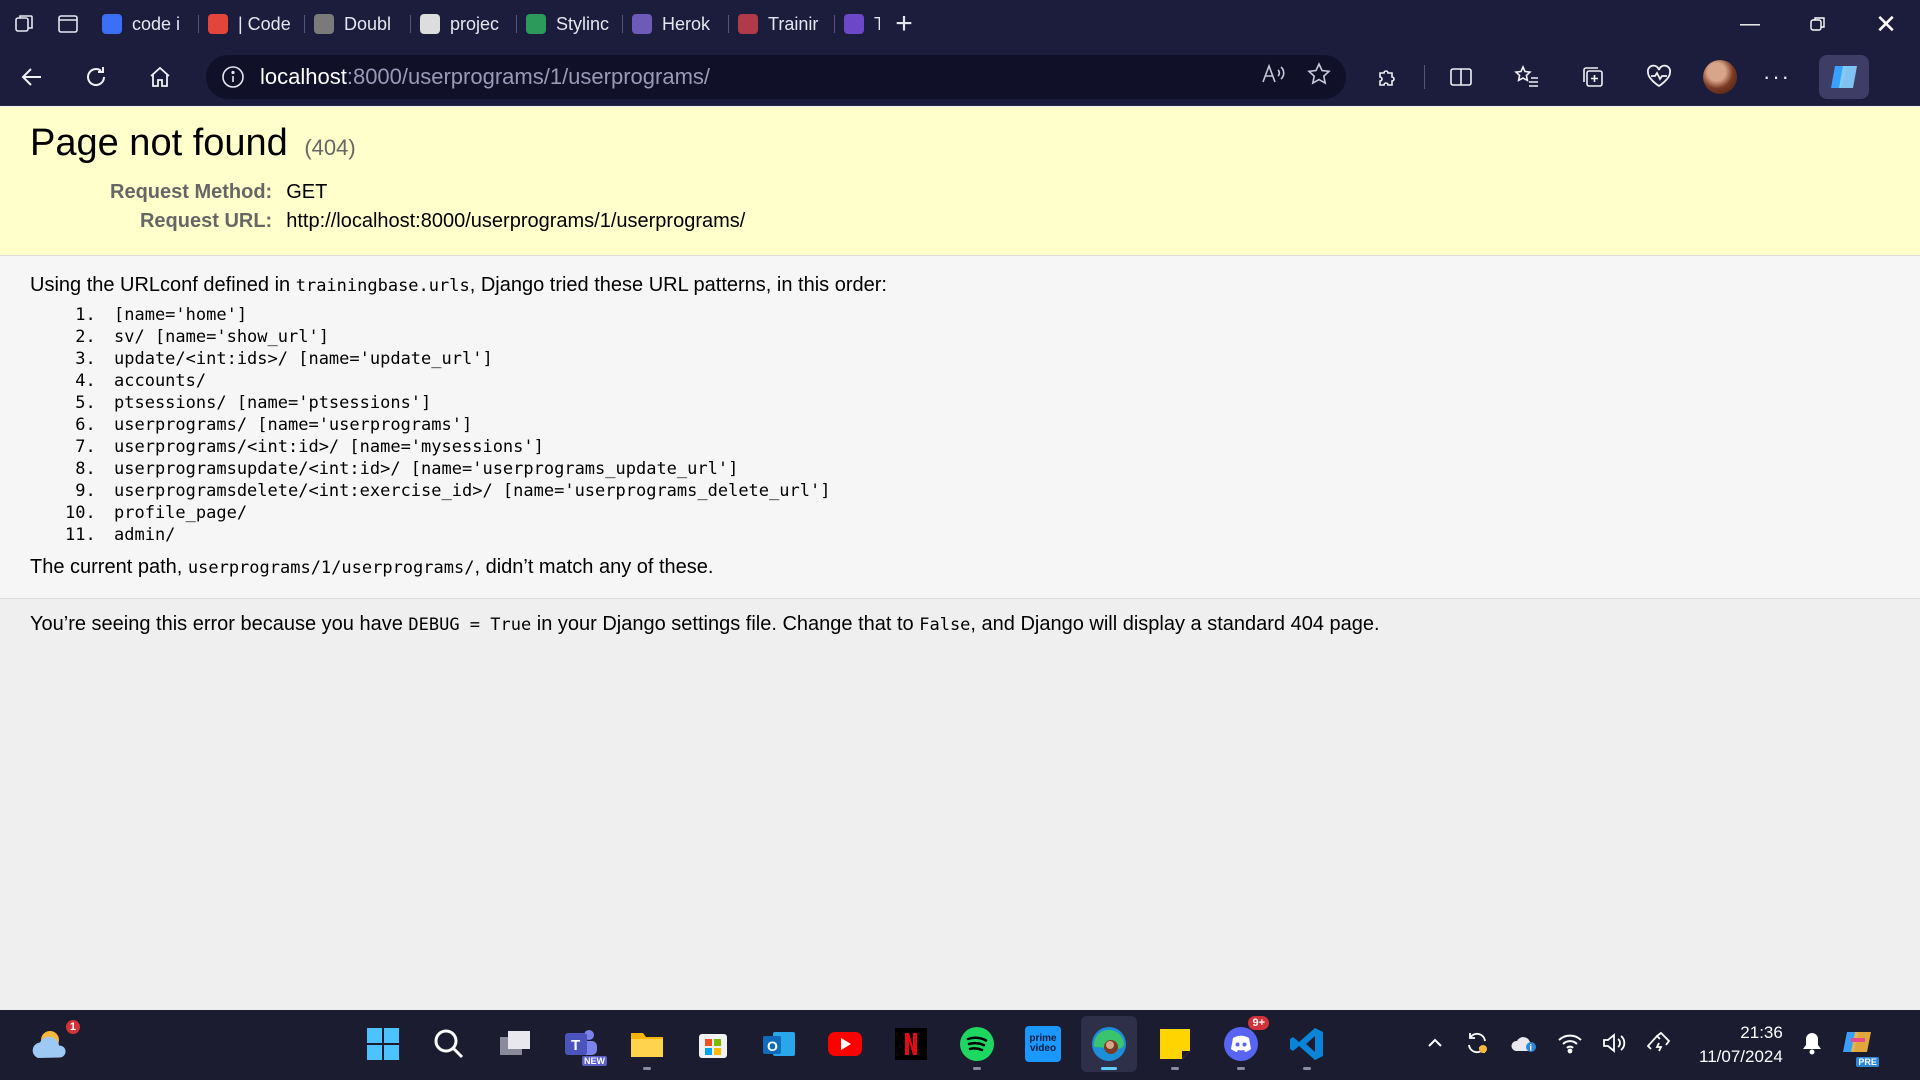  What do you see at coordinates (206, 221) in the screenshot?
I see `request-url-label: Request URL:` at bounding box center [206, 221].